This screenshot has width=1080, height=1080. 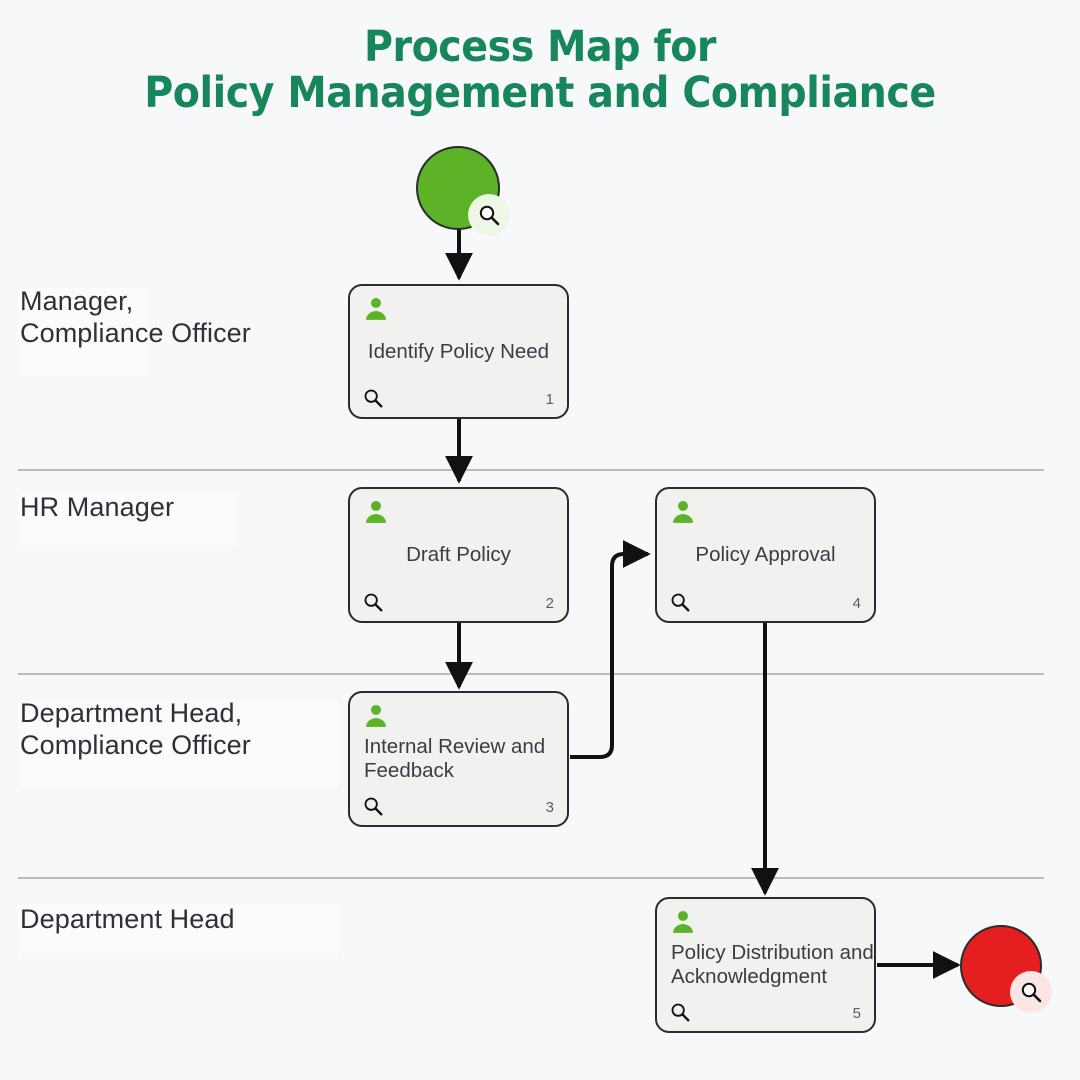 What do you see at coordinates (549, 603) in the screenshot?
I see `task-number: 2` at bounding box center [549, 603].